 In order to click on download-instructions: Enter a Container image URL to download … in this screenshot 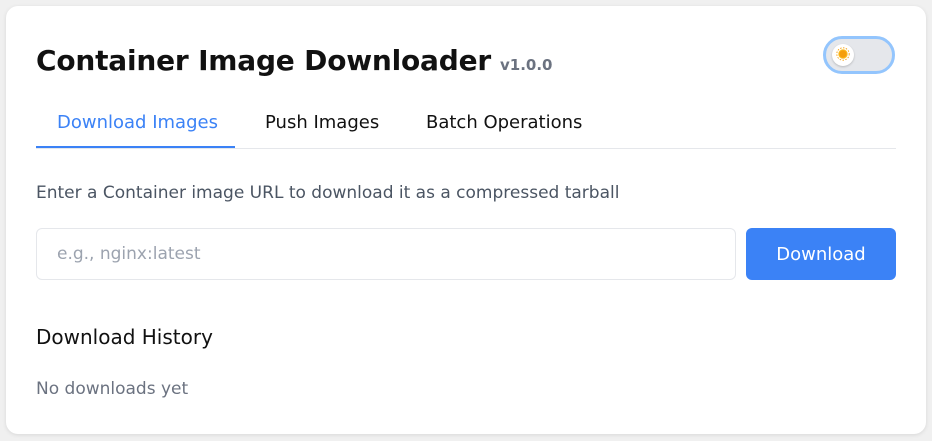, I will do `click(328, 193)`.